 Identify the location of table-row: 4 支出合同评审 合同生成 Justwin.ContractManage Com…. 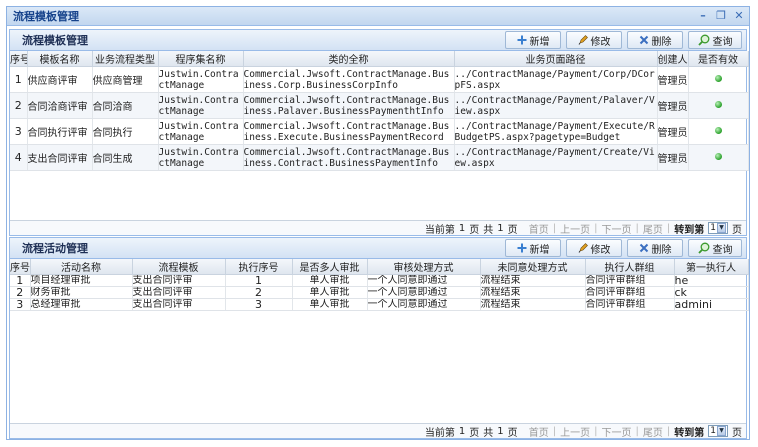
(379, 157).